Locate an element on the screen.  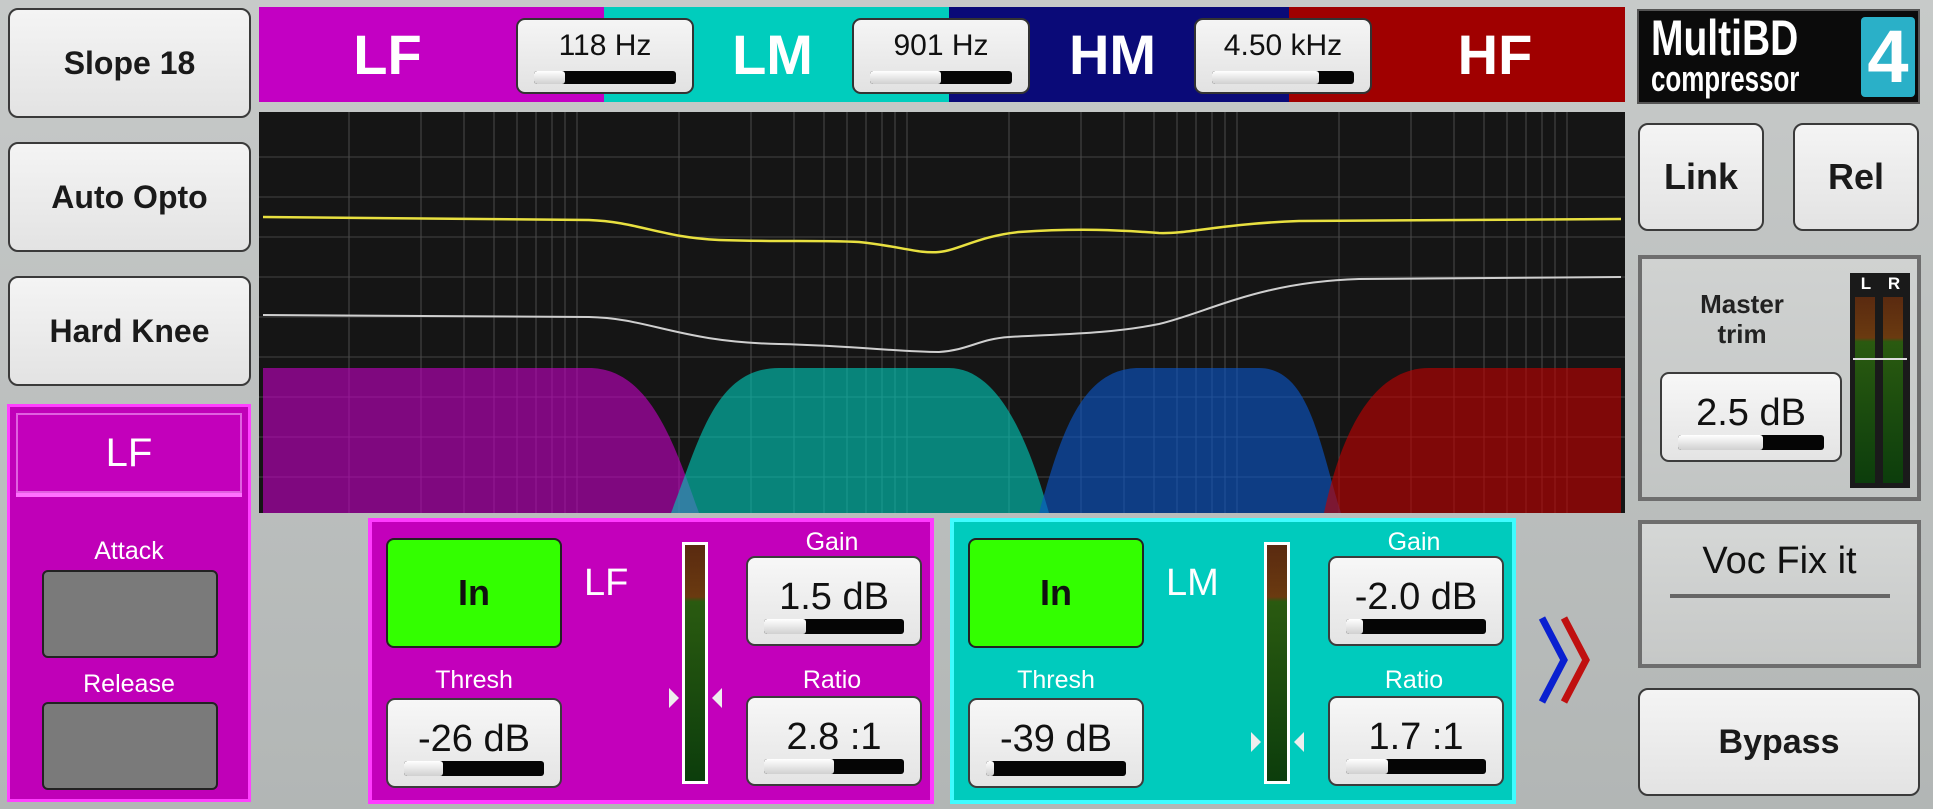
gain-field: 1.5 dB is located at coordinates (834, 601).